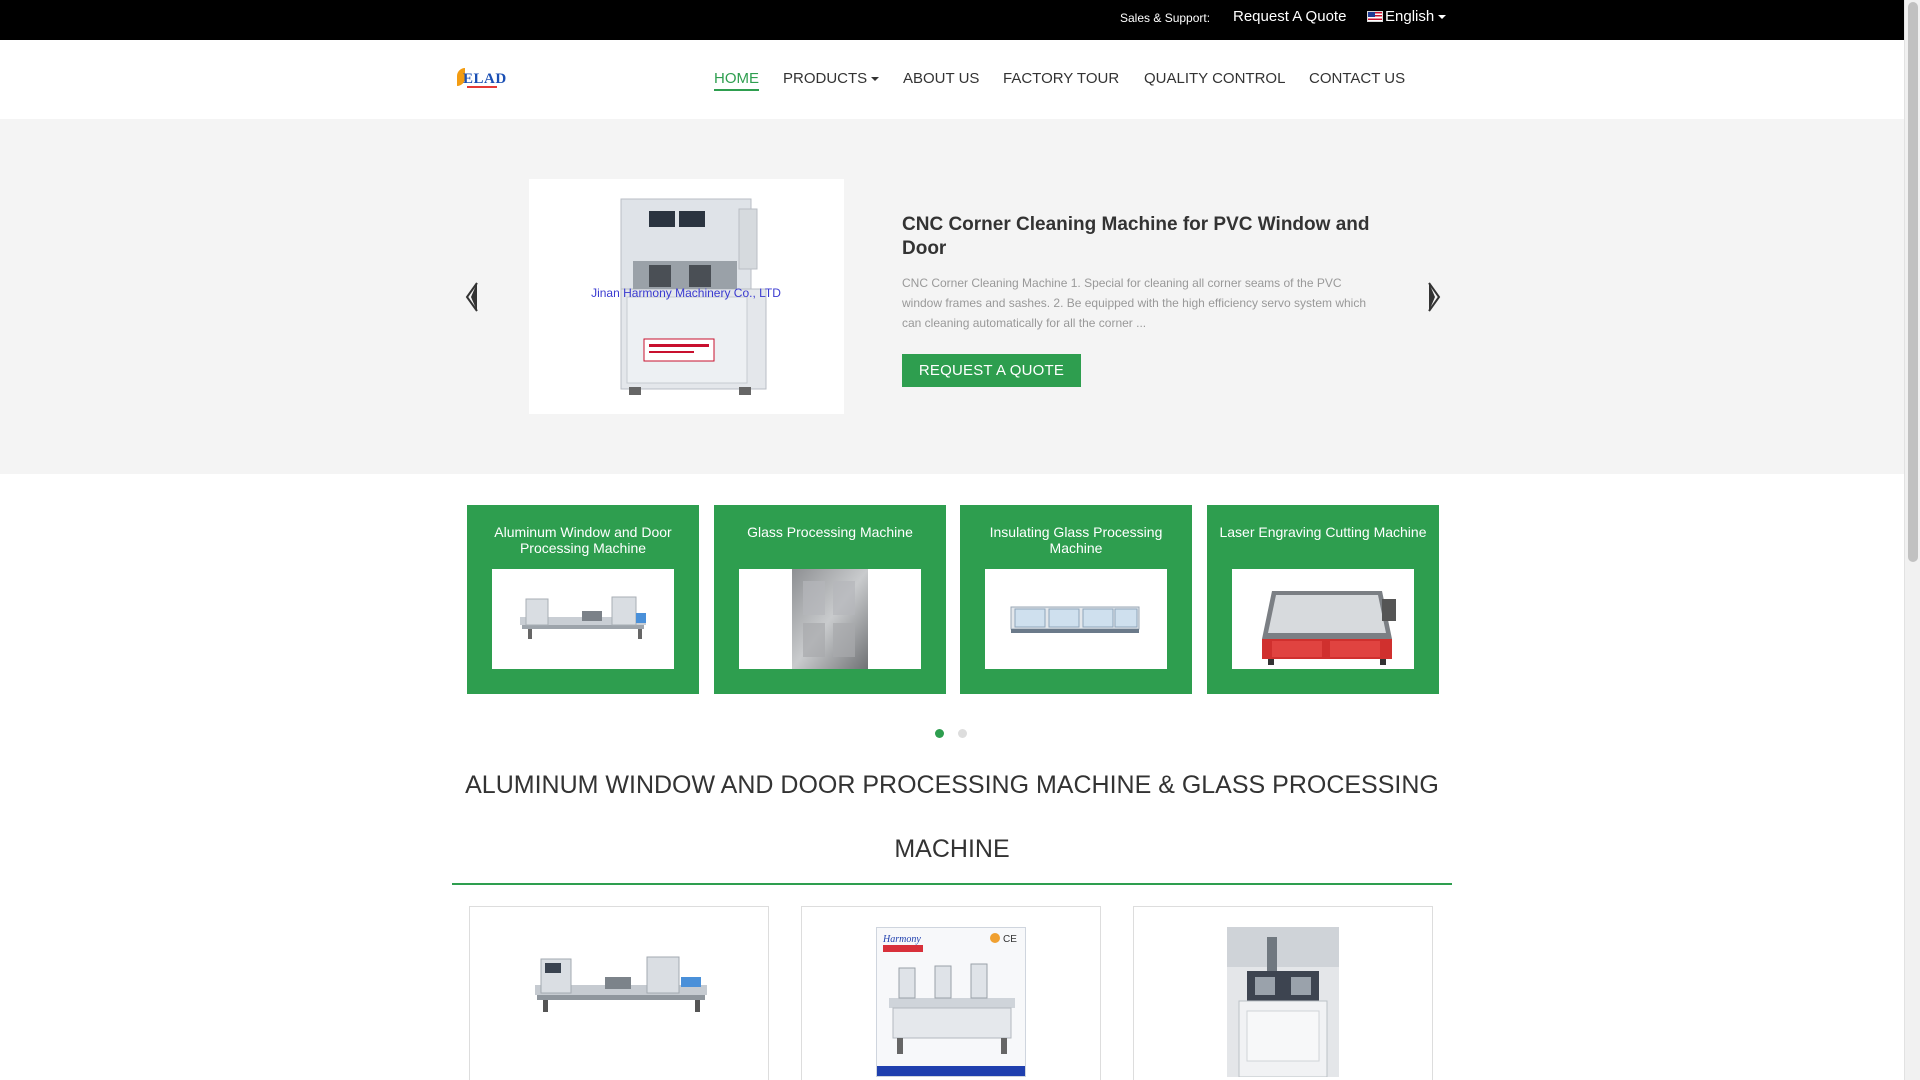 This screenshot has width=1920, height=1080. What do you see at coordinates (1913, 282) in the screenshot?
I see `scrollbar-thumb` at bounding box center [1913, 282].